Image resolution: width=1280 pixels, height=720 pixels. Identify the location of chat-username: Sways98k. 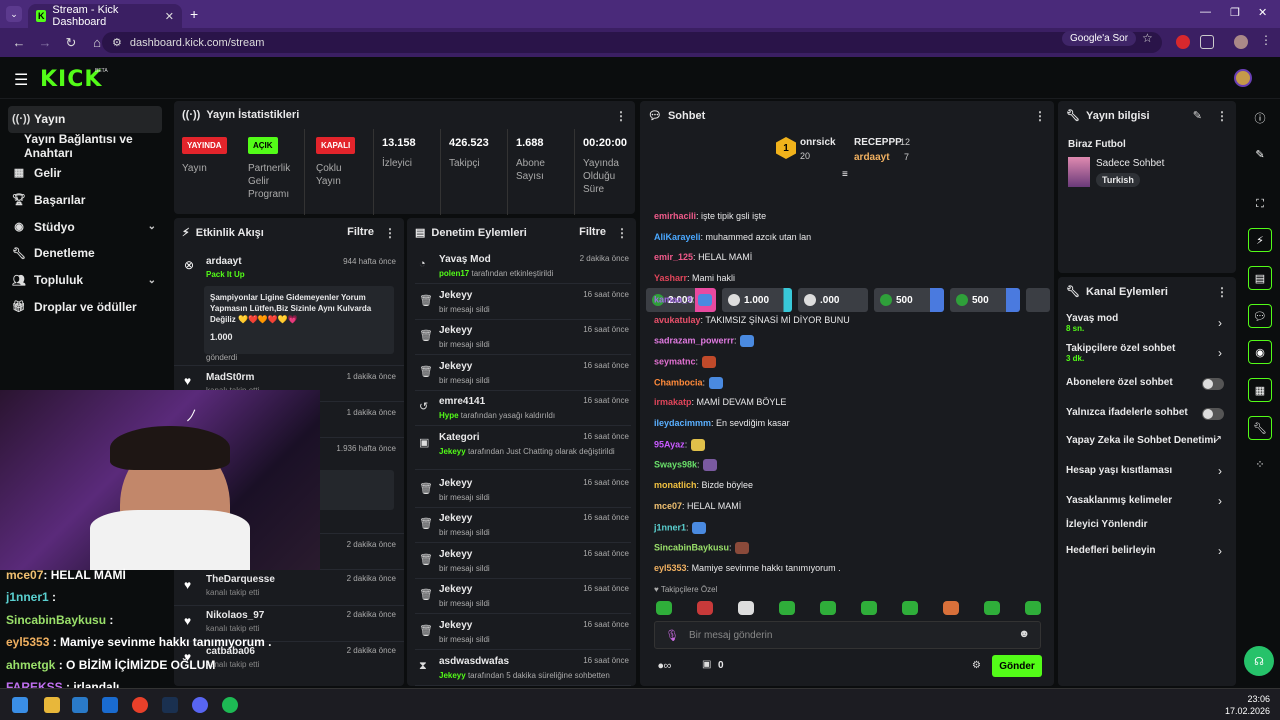
(675, 465).